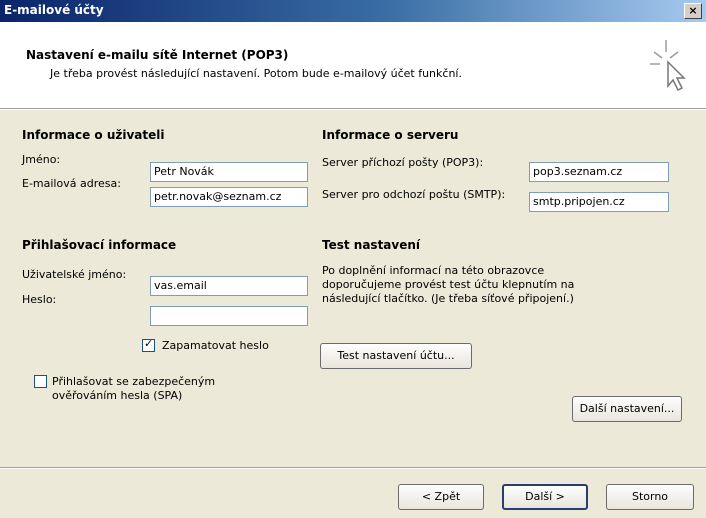 This screenshot has width=706, height=518. What do you see at coordinates (403, 162) in the screenshot?
I see `incoming-server-label: Server příchozí pošty (POP3):` at bounding box center [403, 162].